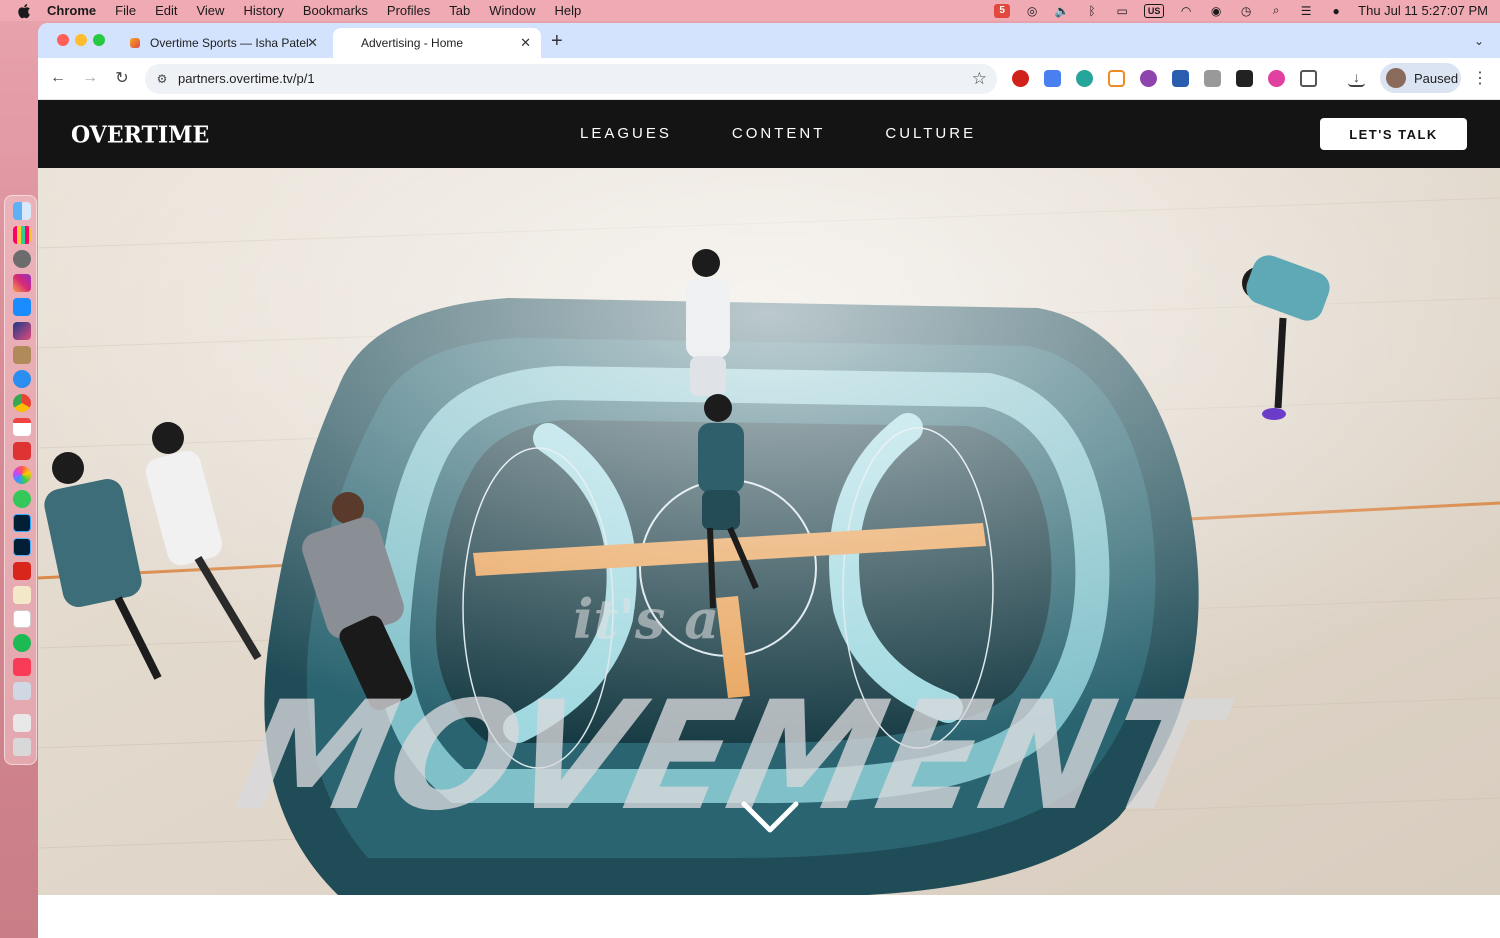 The height and width of the screenshot is (938, 1500). What do you see at coordinates (99, 40) in the screenshot?
I see `zoom-window-button` at bounding box center [99, 40].